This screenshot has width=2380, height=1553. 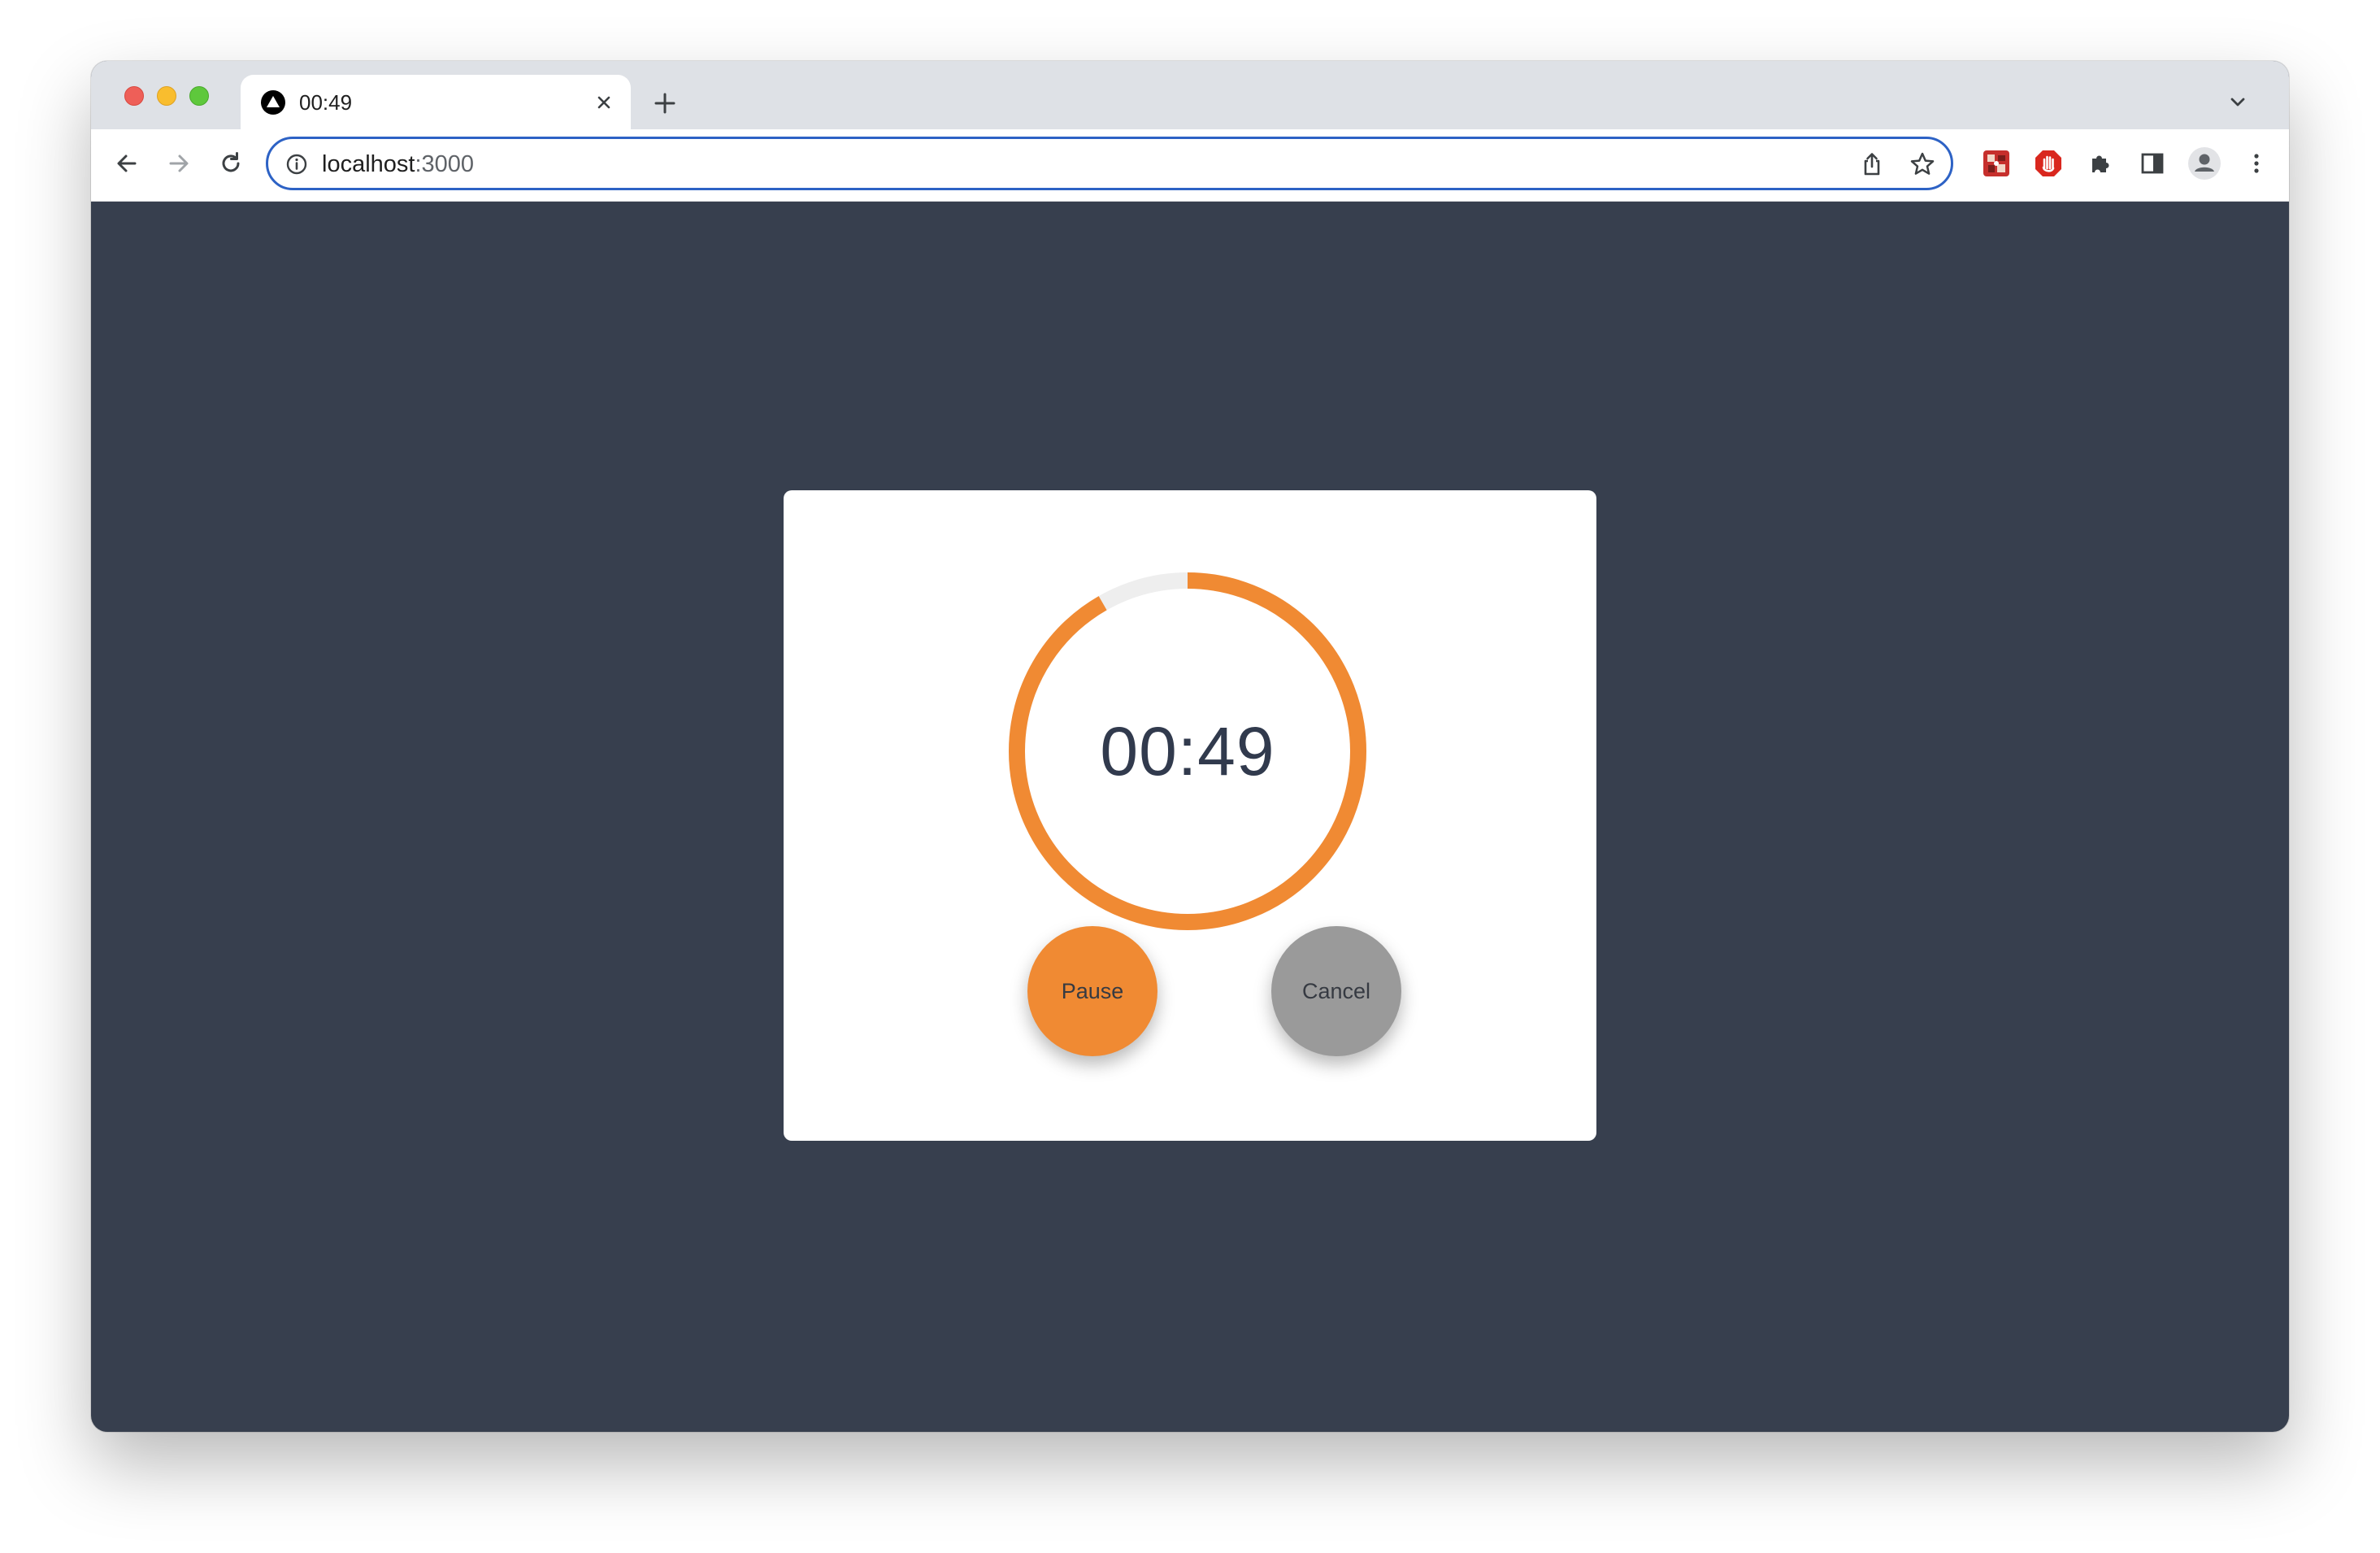 I want to click on browser-toolbar: localhost:3000, so click(x=1190, y=165).